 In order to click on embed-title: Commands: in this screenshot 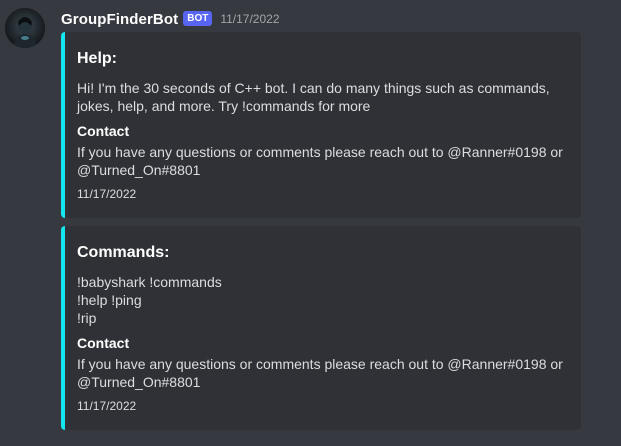, I will do `click(123, 252)`.